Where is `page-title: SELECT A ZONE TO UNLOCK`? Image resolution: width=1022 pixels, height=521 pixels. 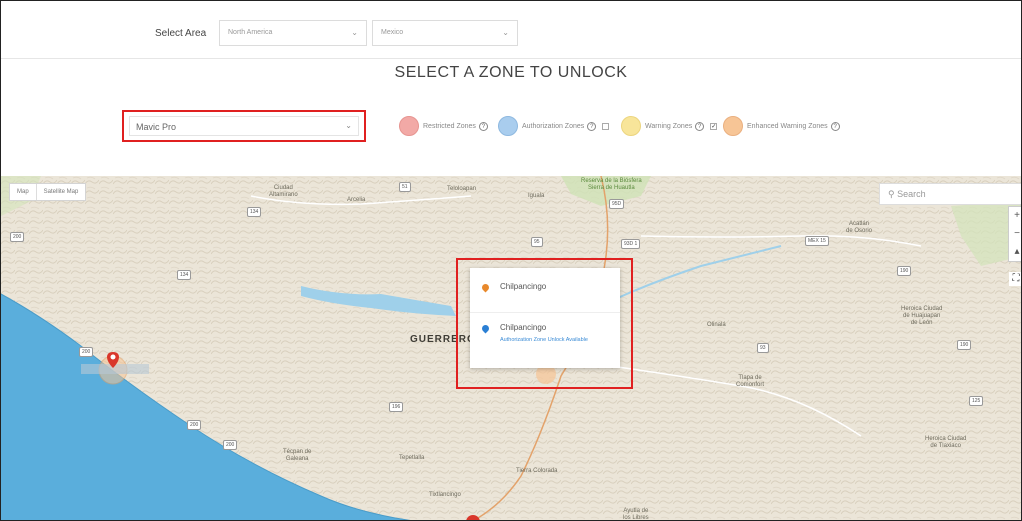 page-title: SELECT A ZONE TO UNLOCK is located at coordinates (511, 72).